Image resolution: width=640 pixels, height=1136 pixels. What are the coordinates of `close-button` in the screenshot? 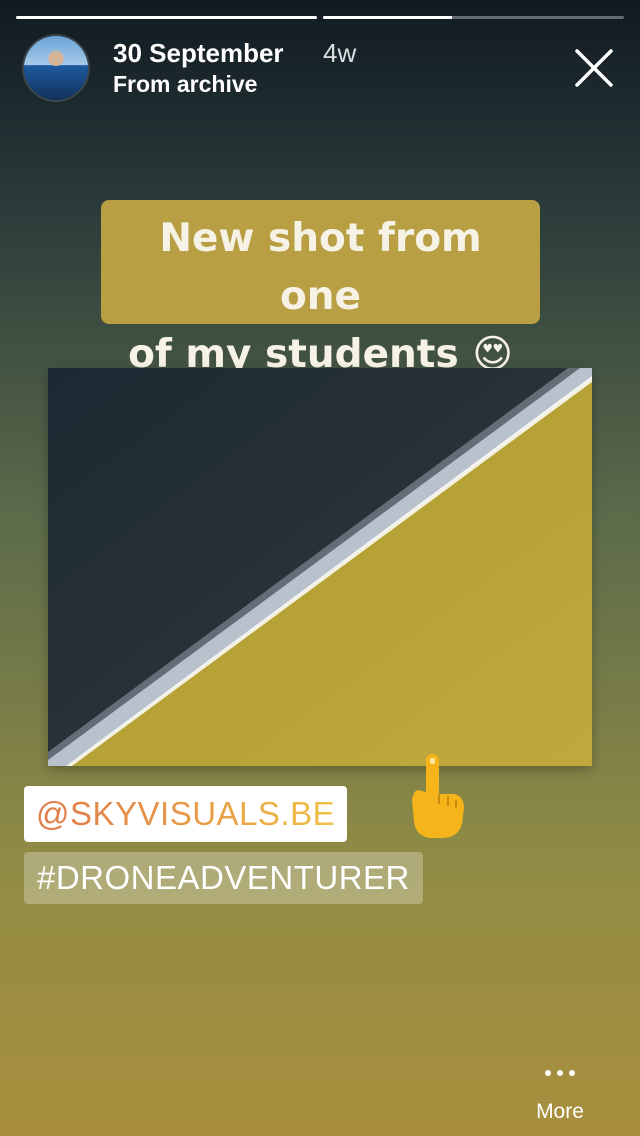 It's located at (594, 68).